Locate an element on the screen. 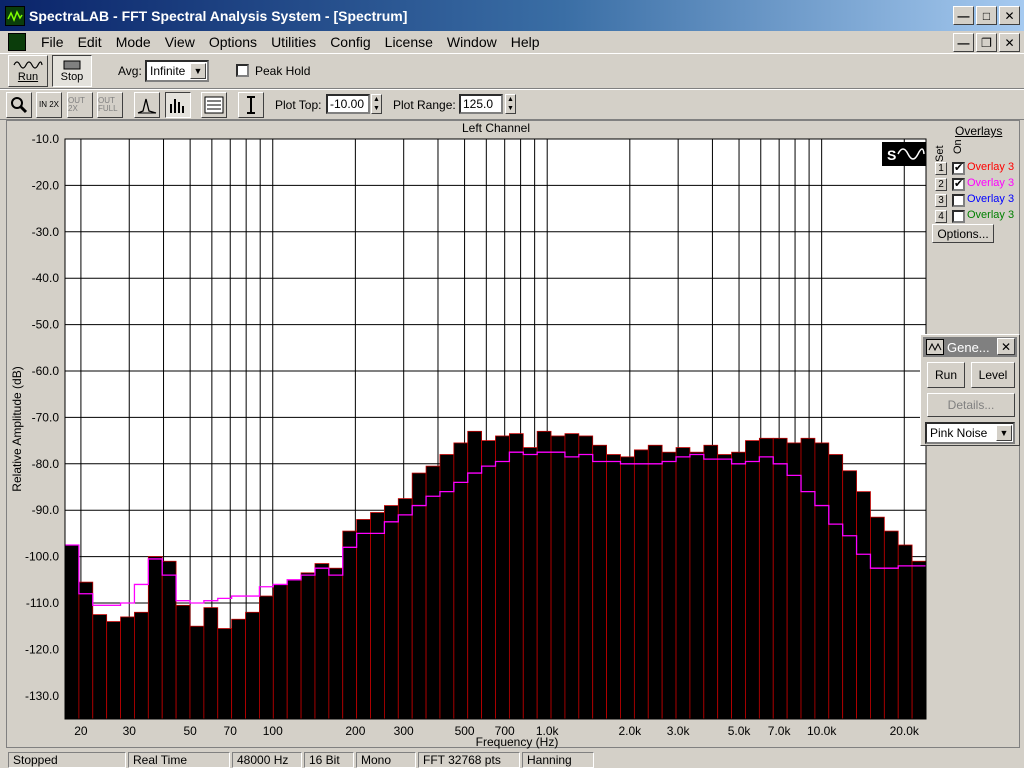  maximize-icon: □ is located at coordinates (986, 15).